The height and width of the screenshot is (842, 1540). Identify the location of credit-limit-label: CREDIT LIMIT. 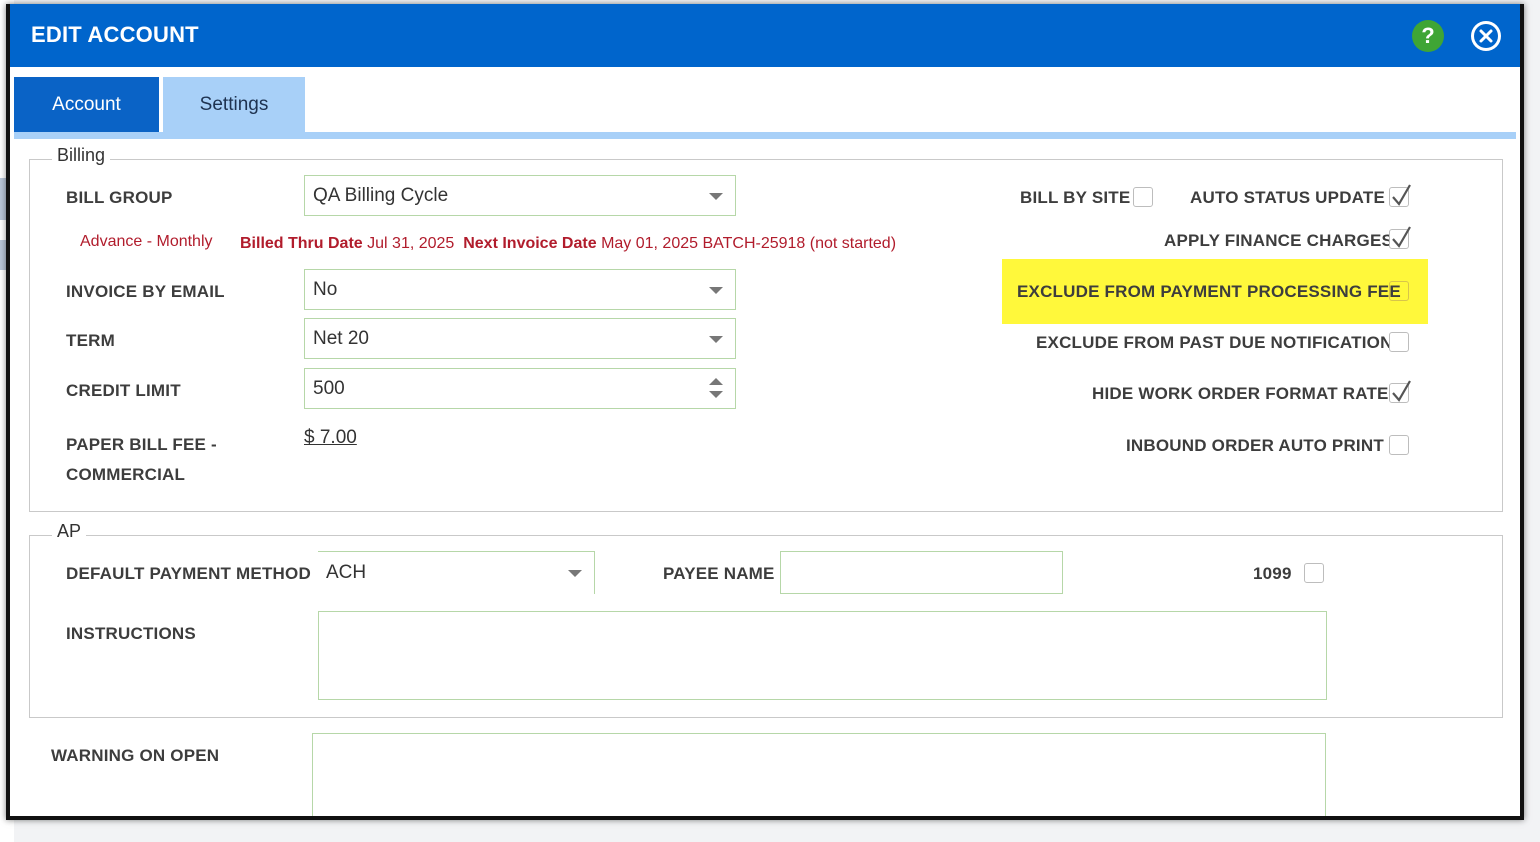
(123, 390).